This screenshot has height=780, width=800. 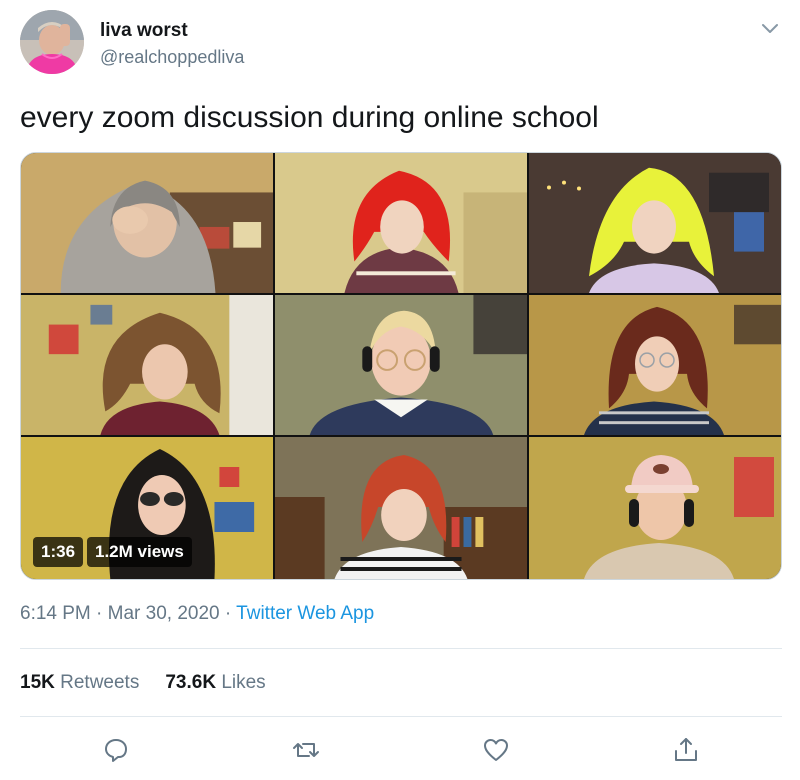 I want to click on like-icon, so click(x=496, y=750).